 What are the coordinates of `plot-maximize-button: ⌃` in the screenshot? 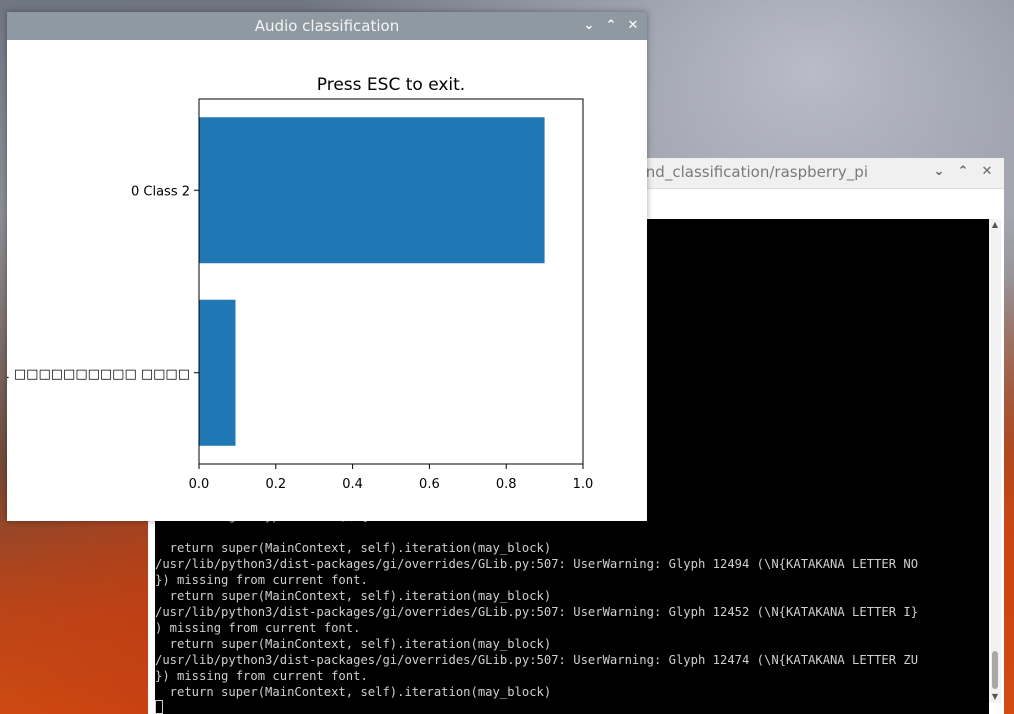 It's located at (611, 26).